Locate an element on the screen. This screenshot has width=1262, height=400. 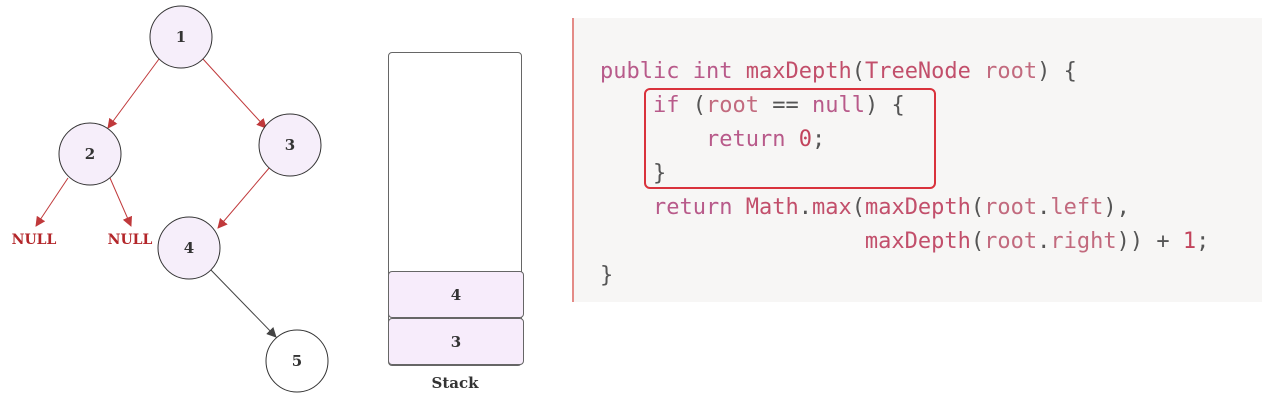
node-label: 3 is located at coordinates (290, 145).